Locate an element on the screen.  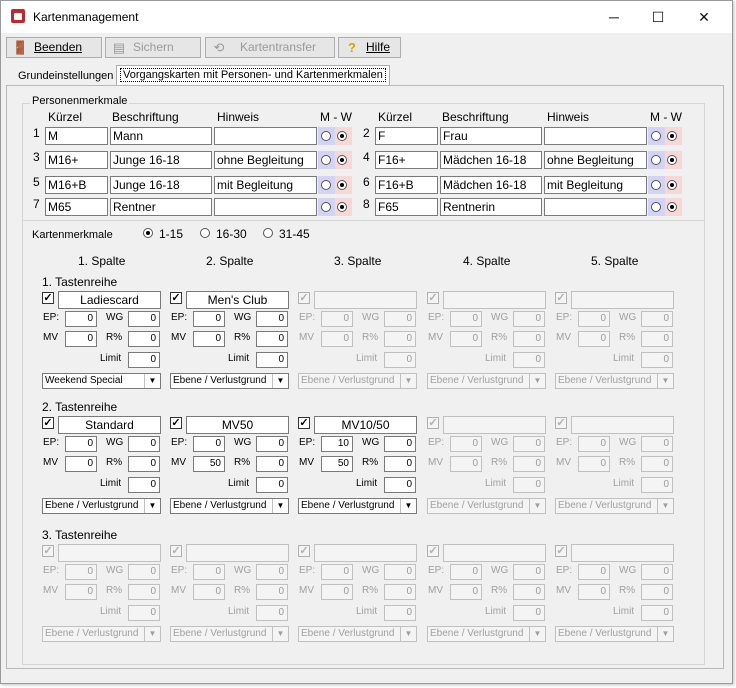
hinweis-input: mit Begleitung is located at coordinates (595, 185).